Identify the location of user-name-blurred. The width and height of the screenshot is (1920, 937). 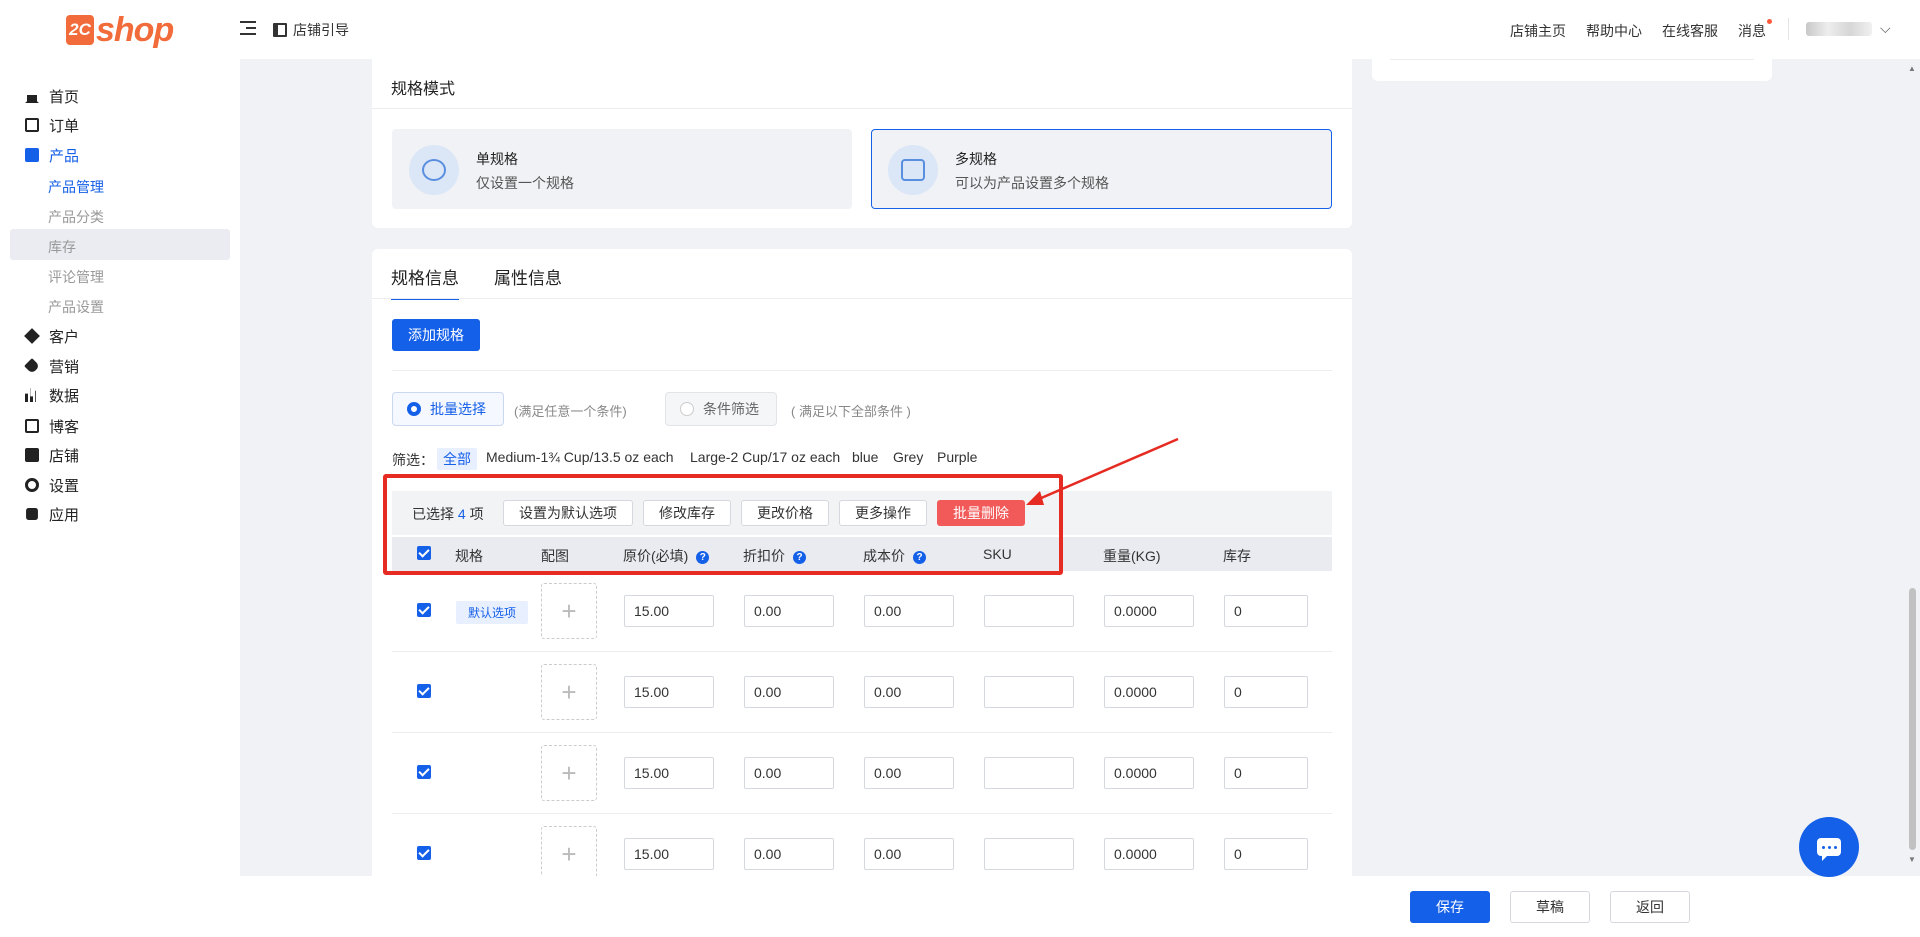
(1839, 29).